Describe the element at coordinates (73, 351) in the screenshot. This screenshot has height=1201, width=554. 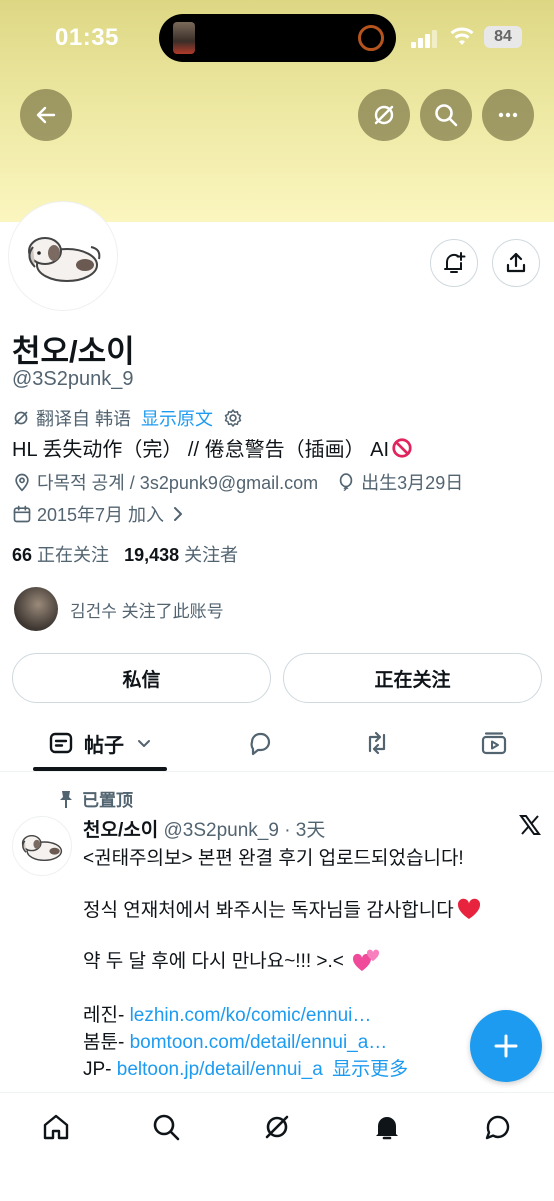
I see `profile-name: 천오/소이` at that location.